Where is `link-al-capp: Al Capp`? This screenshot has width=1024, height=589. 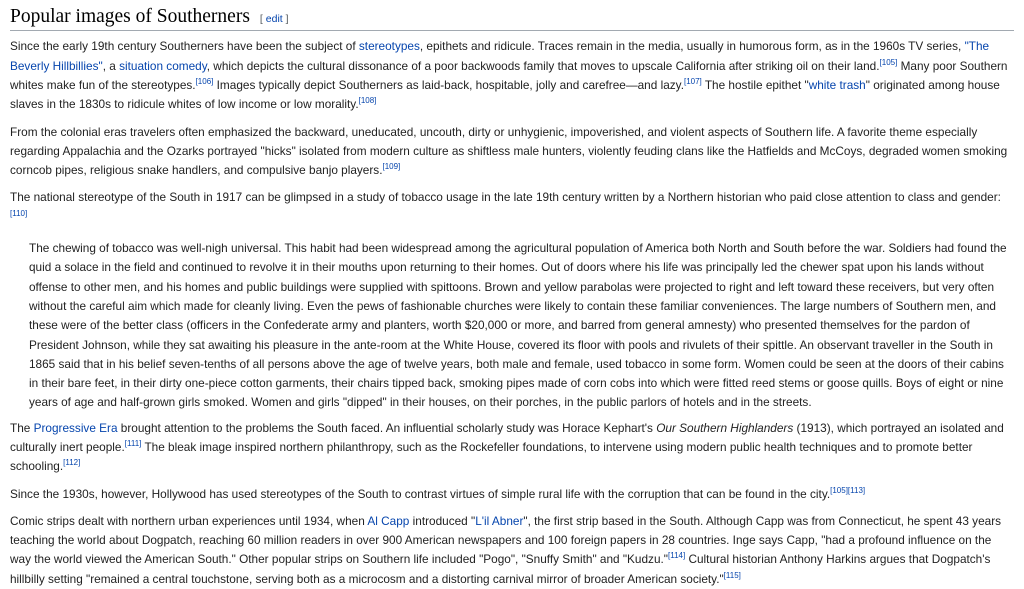
link-al-capp: Al Capp is located at coordinates (388, 521).